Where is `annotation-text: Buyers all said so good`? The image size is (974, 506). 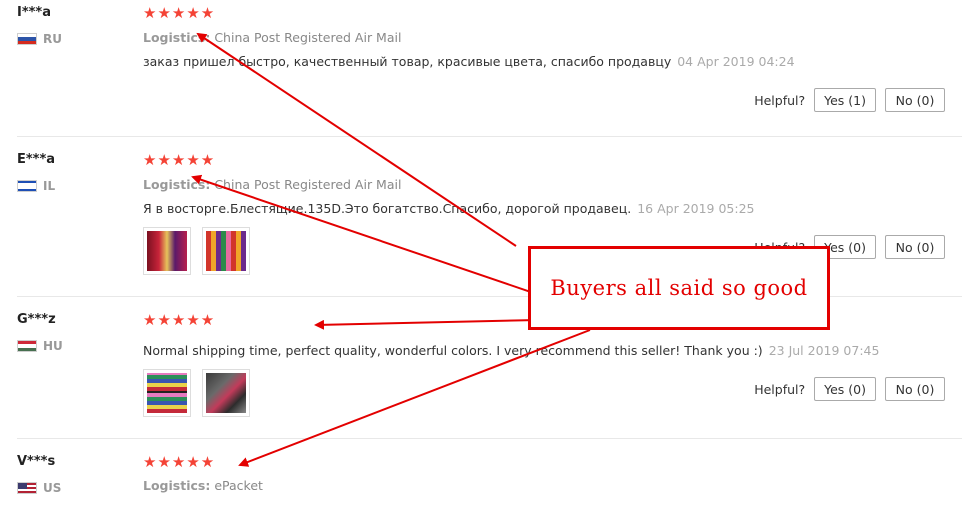 annotation-text: Buyers all said so good is located at coordinates (679, 288).